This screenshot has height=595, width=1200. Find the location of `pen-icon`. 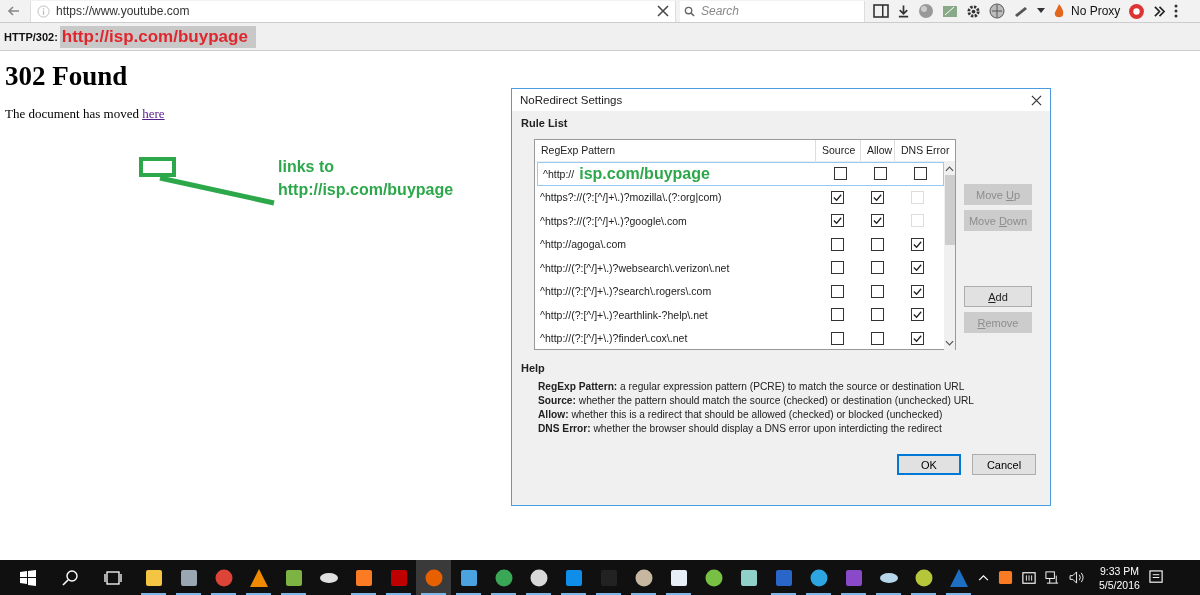

pen-icon is located at coordinates (1021, 11).